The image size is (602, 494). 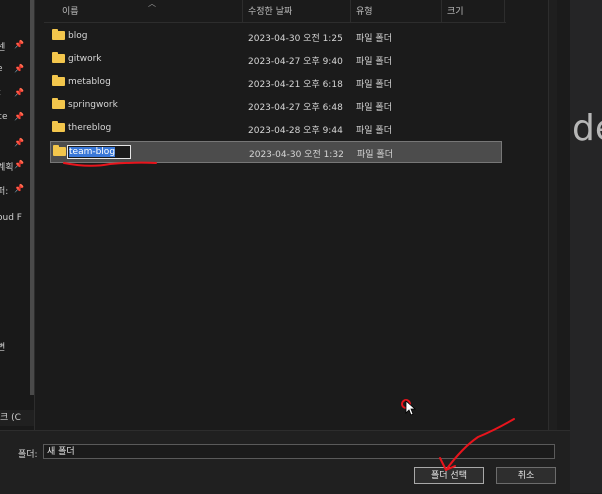 What do you see at coordinates (10, 418) in the screenshot?
I see `nav-item-label: 크 (C` at bounding box center [10, 418].